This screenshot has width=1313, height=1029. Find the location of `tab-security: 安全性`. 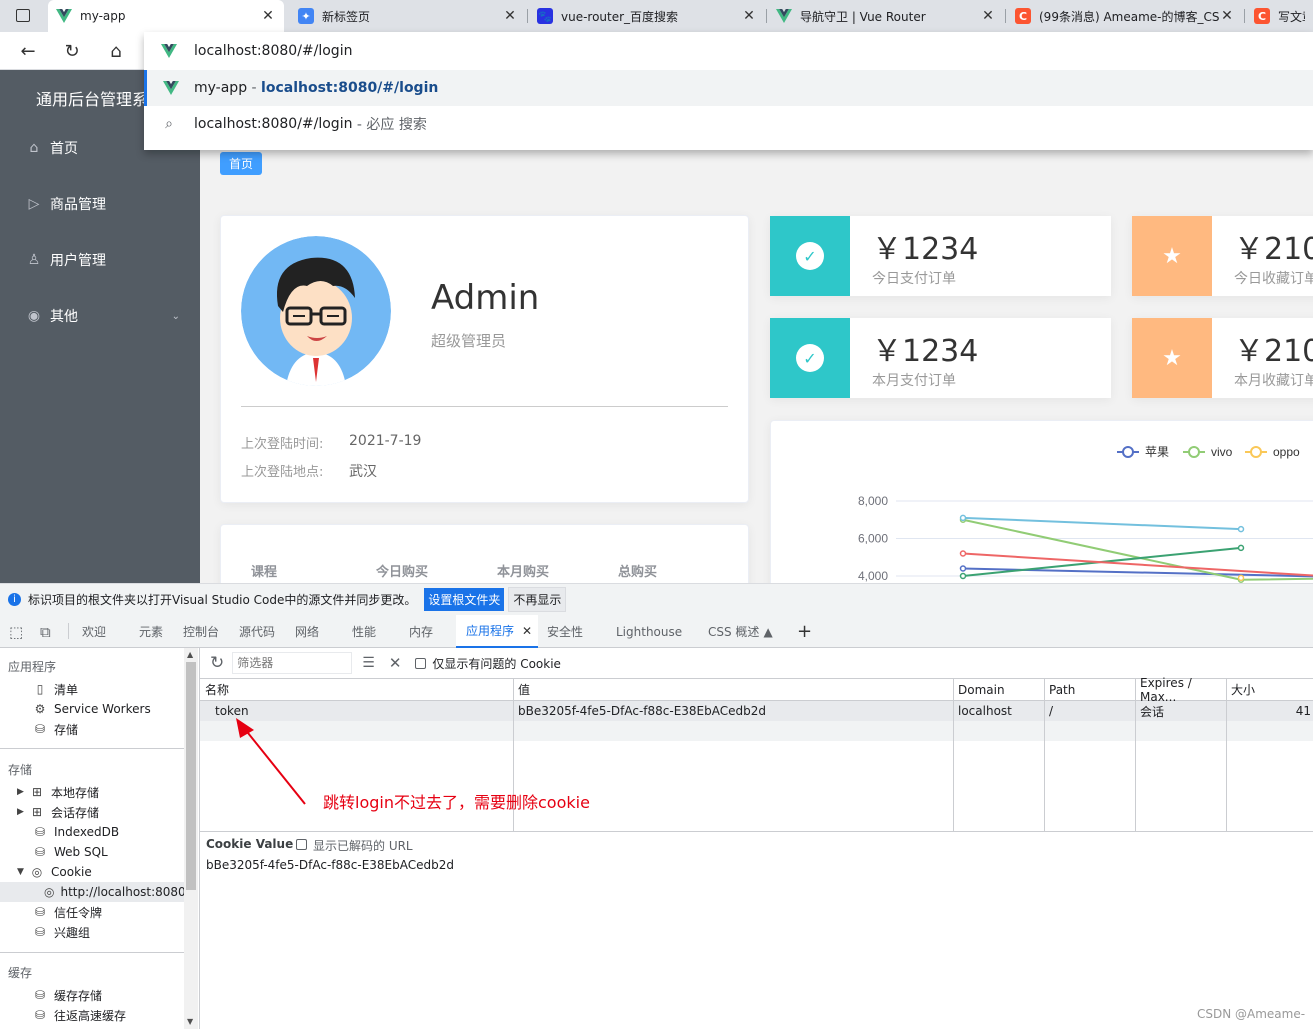

tab-security: 安全性 is located at coordinates (565, 631).